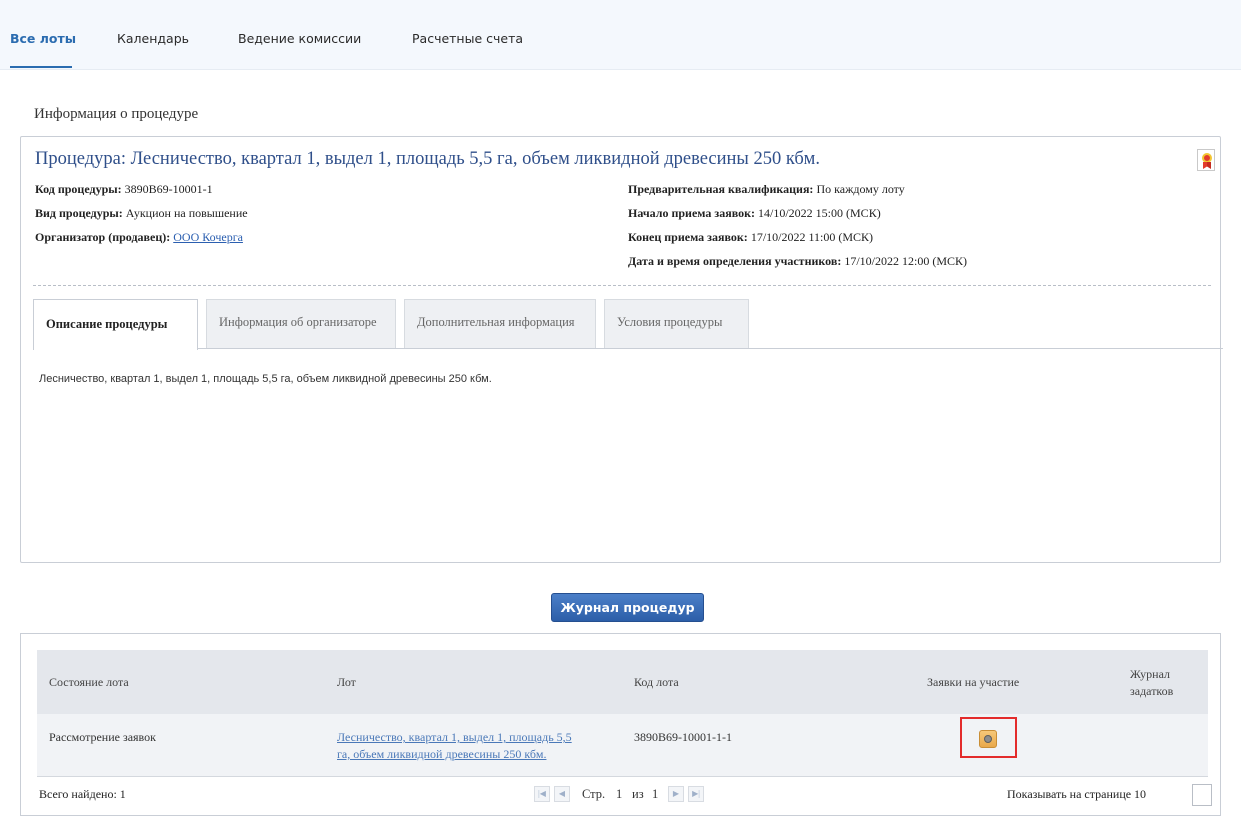 Image resolution: width=1241 pixels, height=836 pixels. Describe the element at coordinates (346, 682) in the screenshot. I see `col-lot: Лот` at that location.